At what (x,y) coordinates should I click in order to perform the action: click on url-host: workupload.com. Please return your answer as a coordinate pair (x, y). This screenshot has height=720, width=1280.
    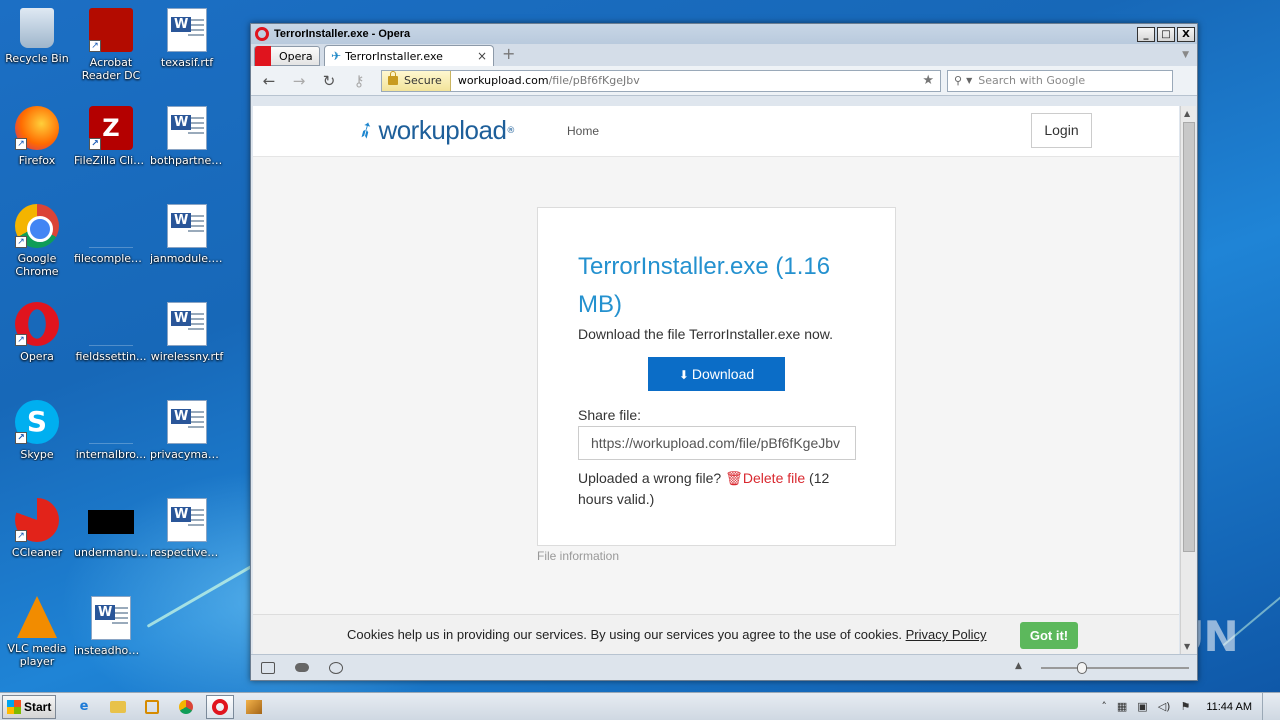
    Looking at the image, I should click on (503, 80).